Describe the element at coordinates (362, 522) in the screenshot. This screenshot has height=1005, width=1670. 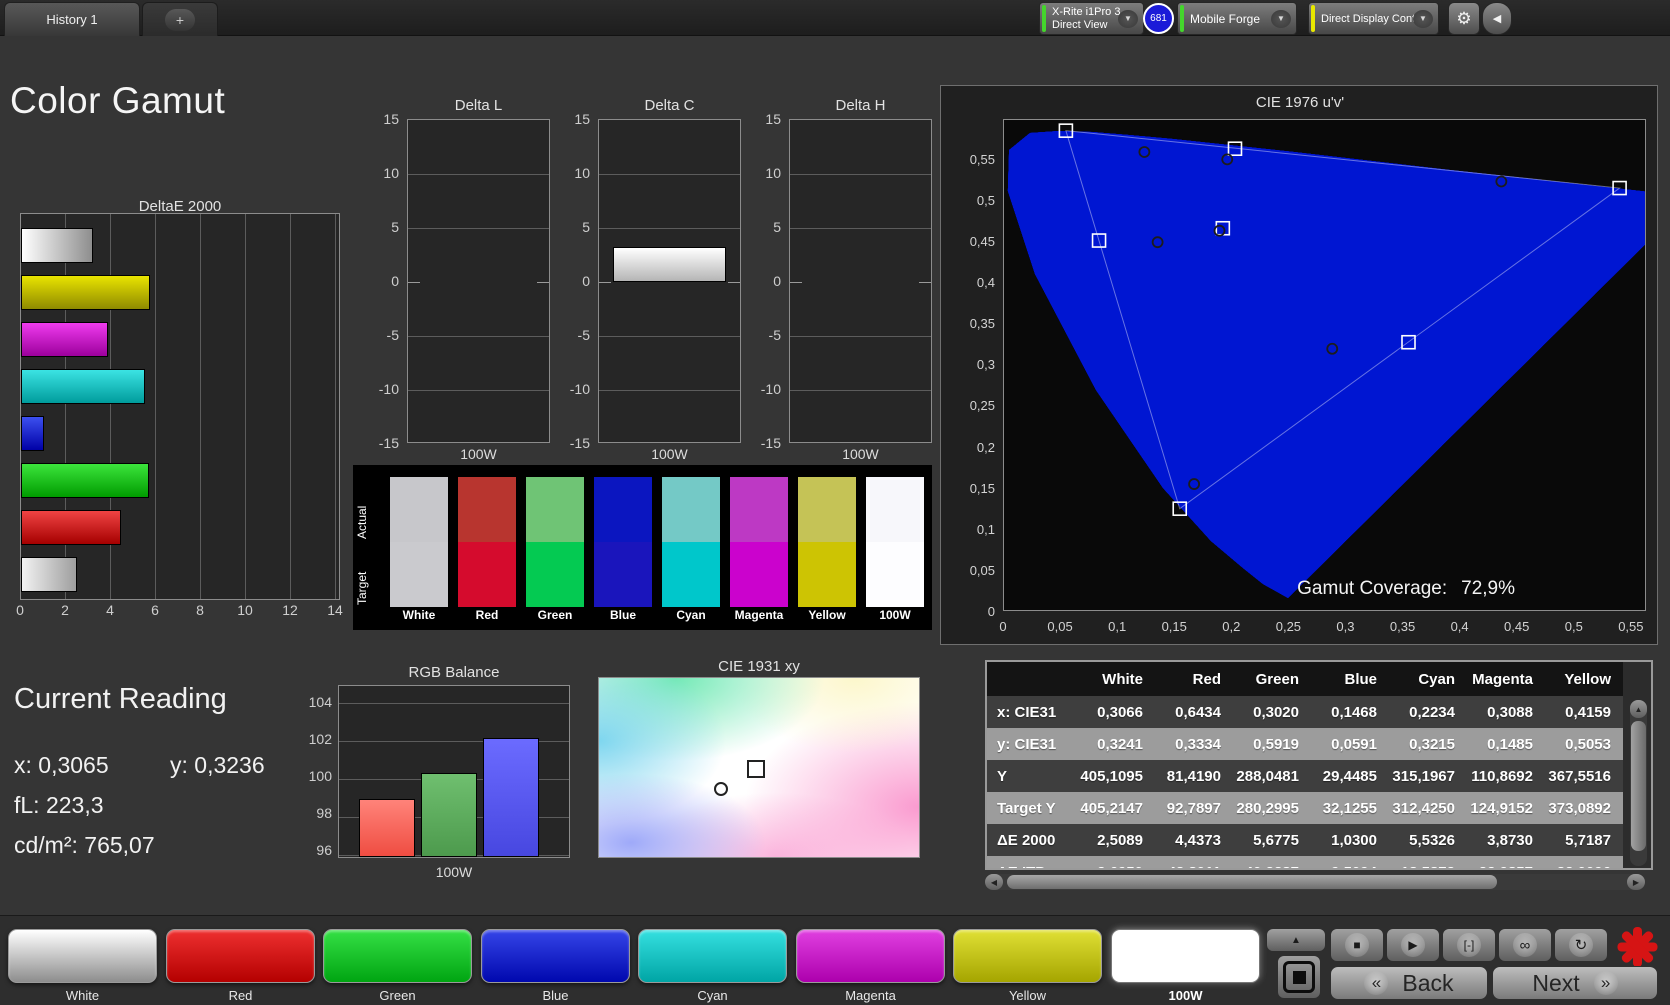
I see `actual-row-label: Actual` at that location.